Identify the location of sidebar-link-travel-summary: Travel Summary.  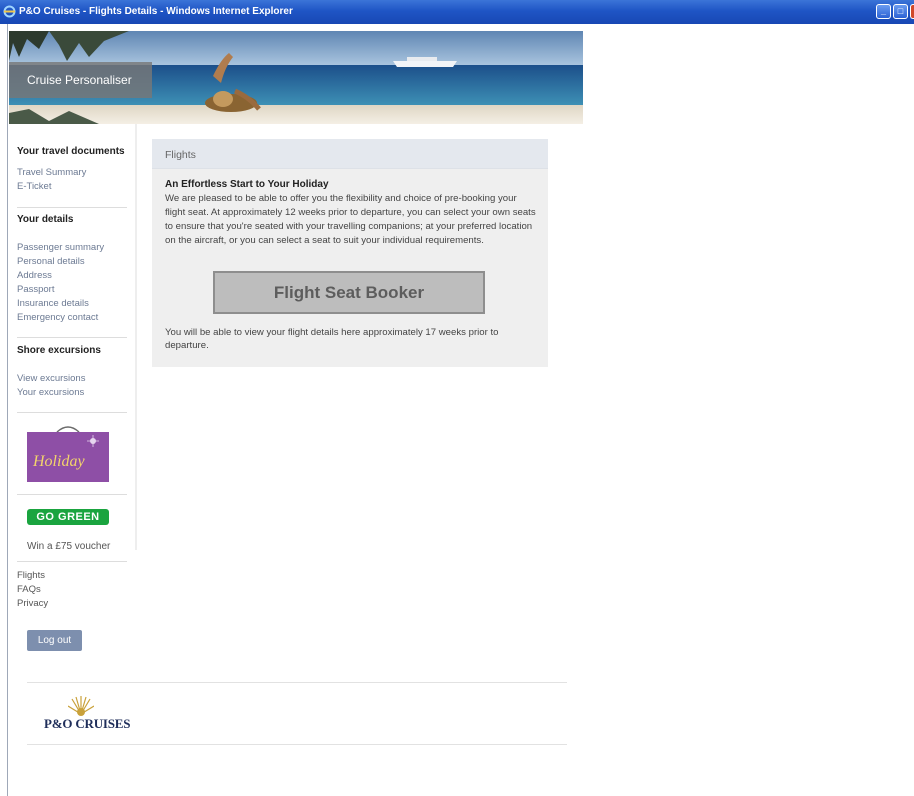
(51, 172).